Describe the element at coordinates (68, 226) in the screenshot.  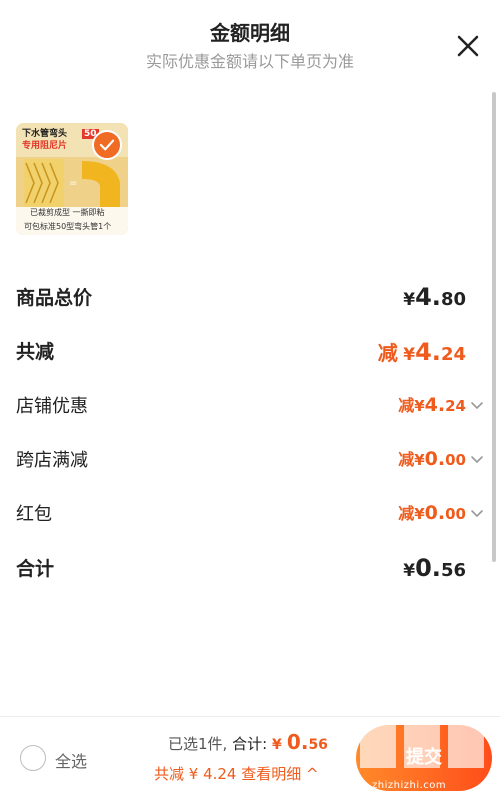
I see `product-caption-sub: 可包标准50型弯头管1个` at that location.